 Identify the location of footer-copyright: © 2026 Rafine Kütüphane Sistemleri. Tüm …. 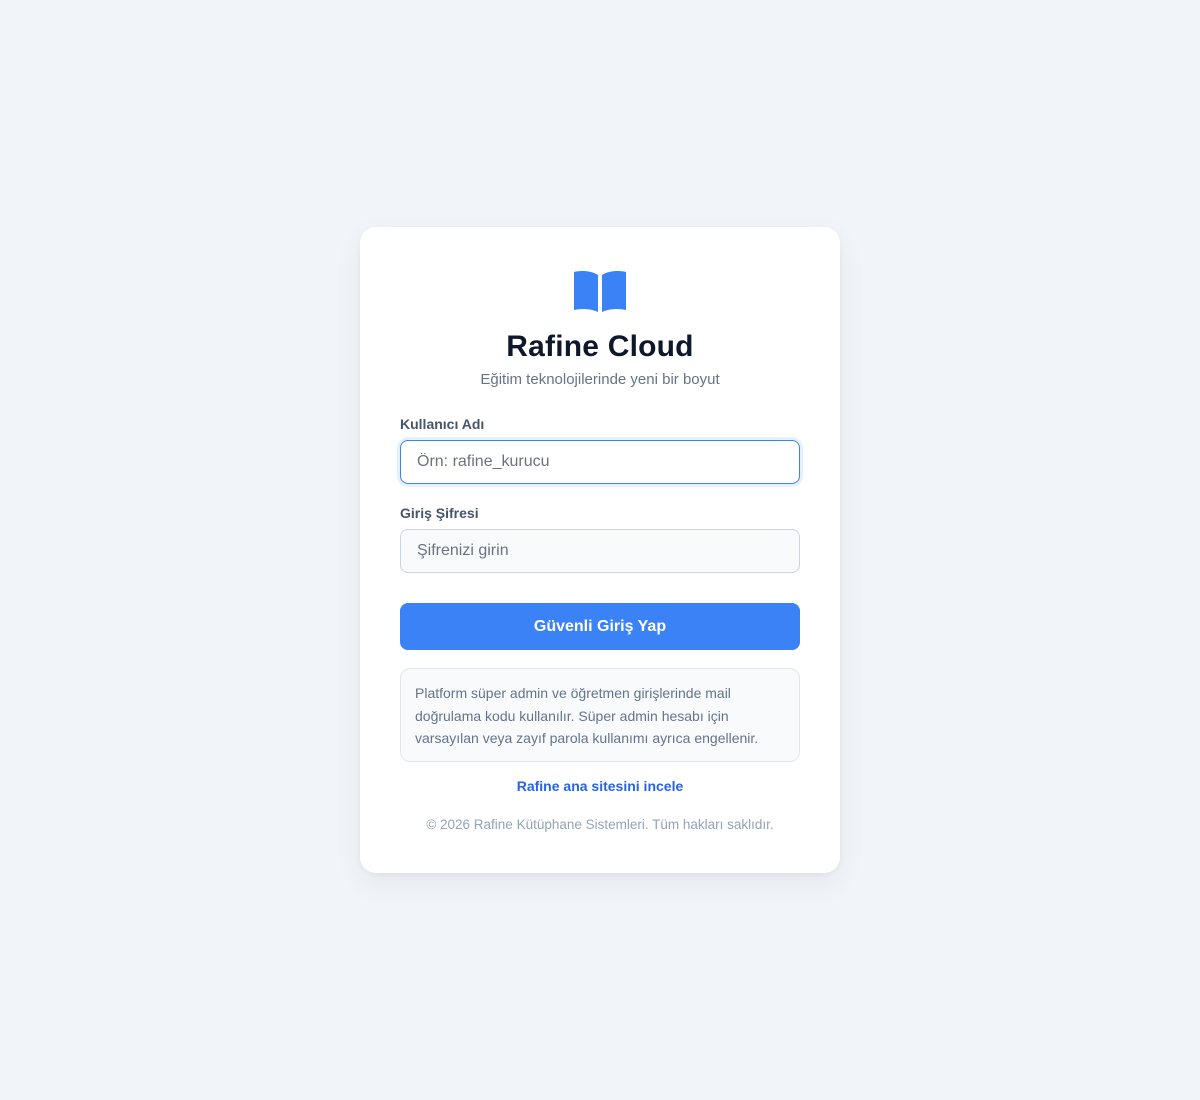
(600, 824).